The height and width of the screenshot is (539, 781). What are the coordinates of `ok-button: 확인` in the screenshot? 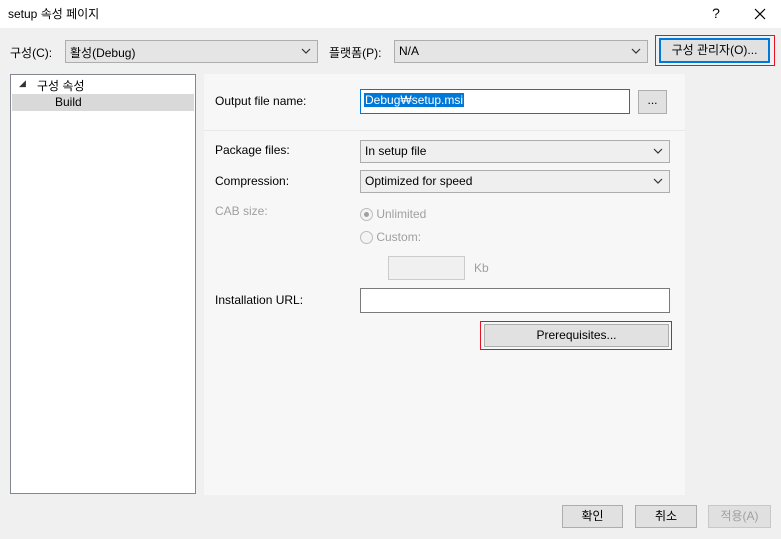 It's located at (592, 516).